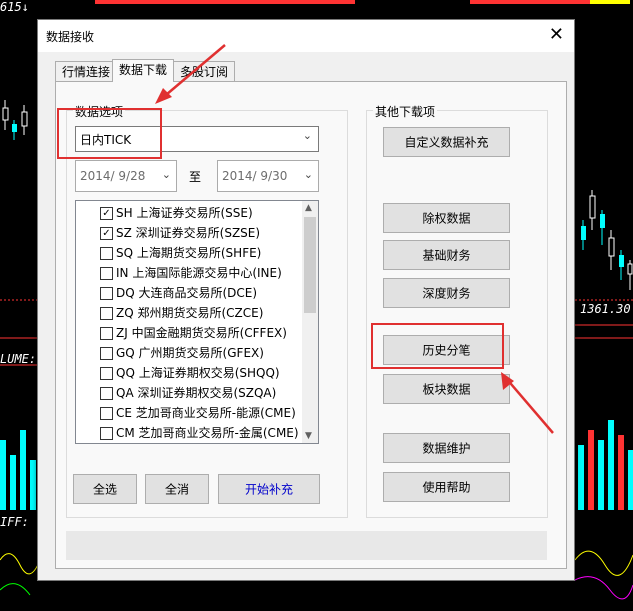 The height and width of the screenshot is (611, 633). Describe the element at coordinates (143, 70) in the screenshot. I see `tab-data-download: 数据下载` at that location.